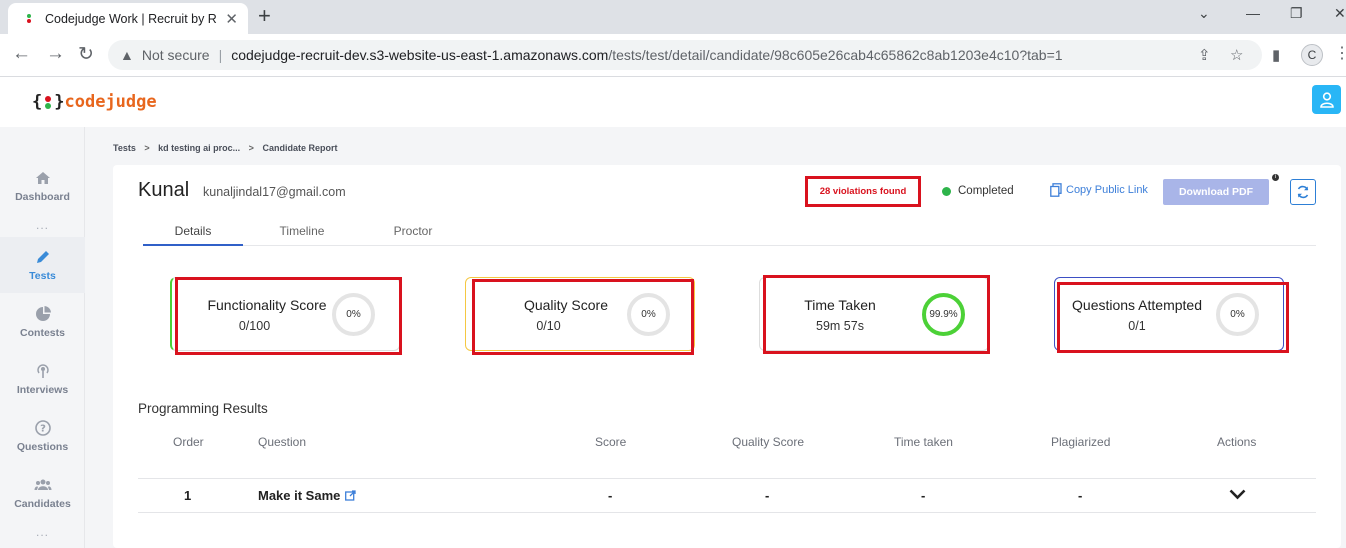 This screenshot has width=1346, height=548. I want to click on functionality-score-card: Functionality Score 0/100 0%, so click(286, 316).